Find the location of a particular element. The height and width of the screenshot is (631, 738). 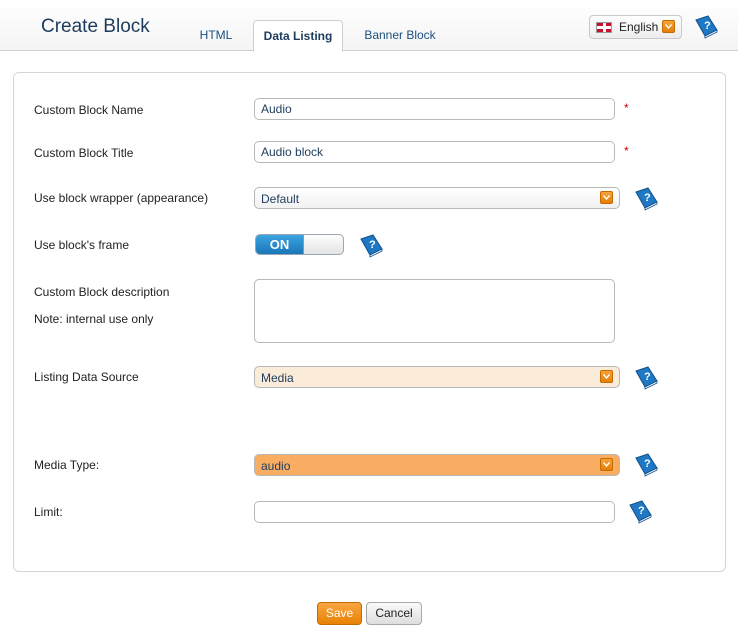

uk-flag-icon is located at coordinates (604, 27).